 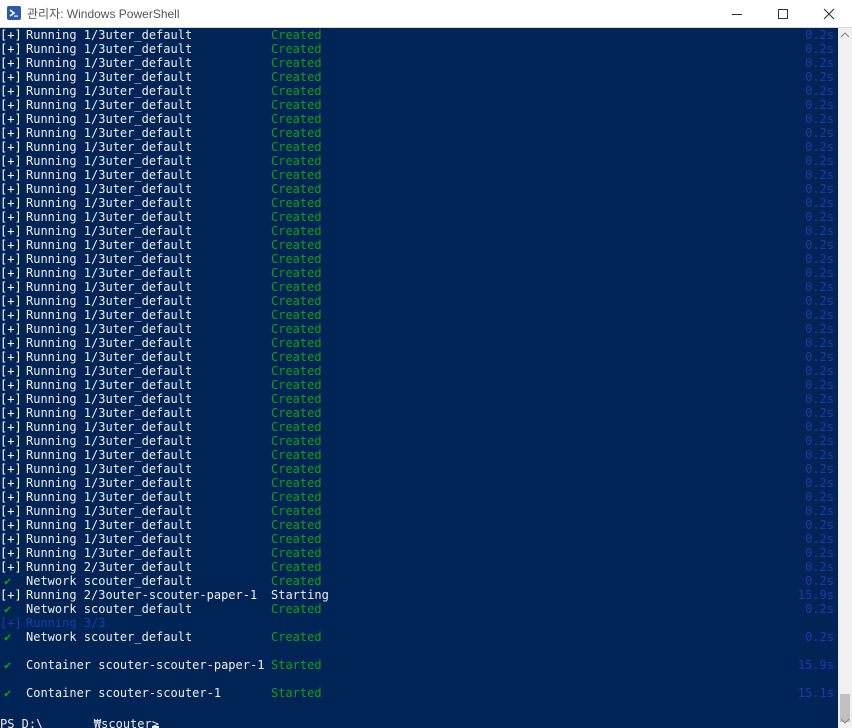 I want to click on maximize-button, so click(x=783, y=13).